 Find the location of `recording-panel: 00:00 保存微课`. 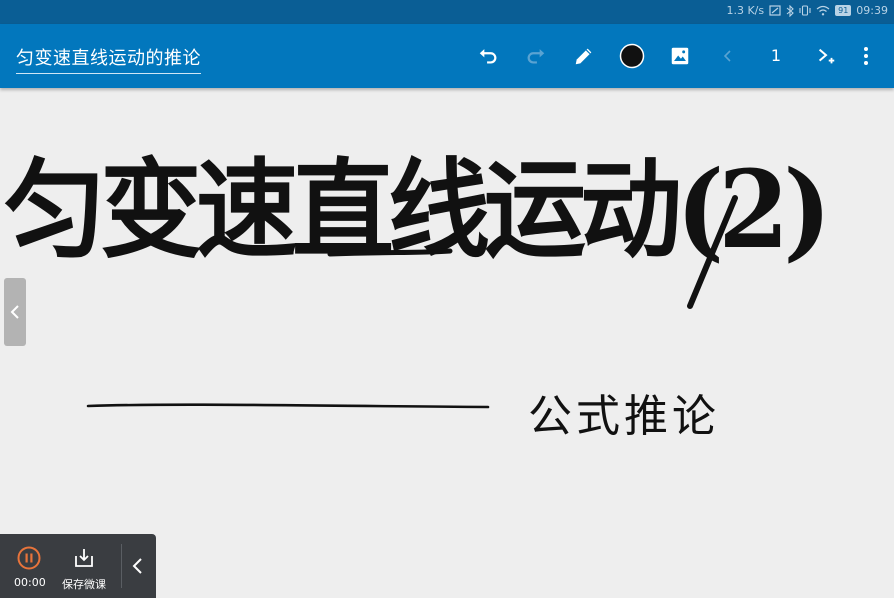

recording-panel: 00:00 保存微课 is located at coordinates (78, 566).